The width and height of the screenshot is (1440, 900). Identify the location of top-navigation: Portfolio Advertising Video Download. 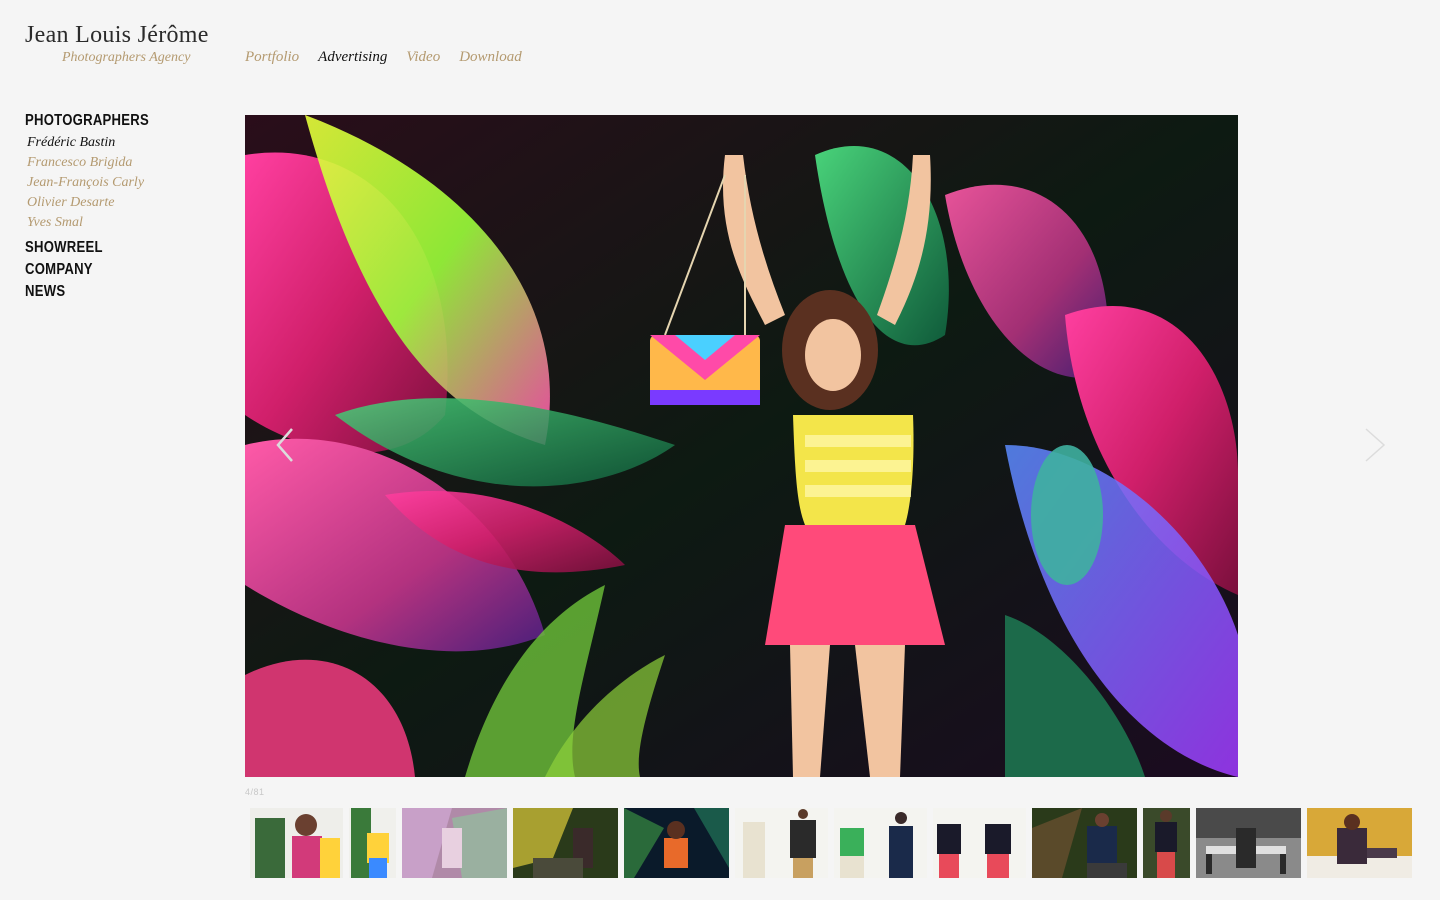
(383, 57).